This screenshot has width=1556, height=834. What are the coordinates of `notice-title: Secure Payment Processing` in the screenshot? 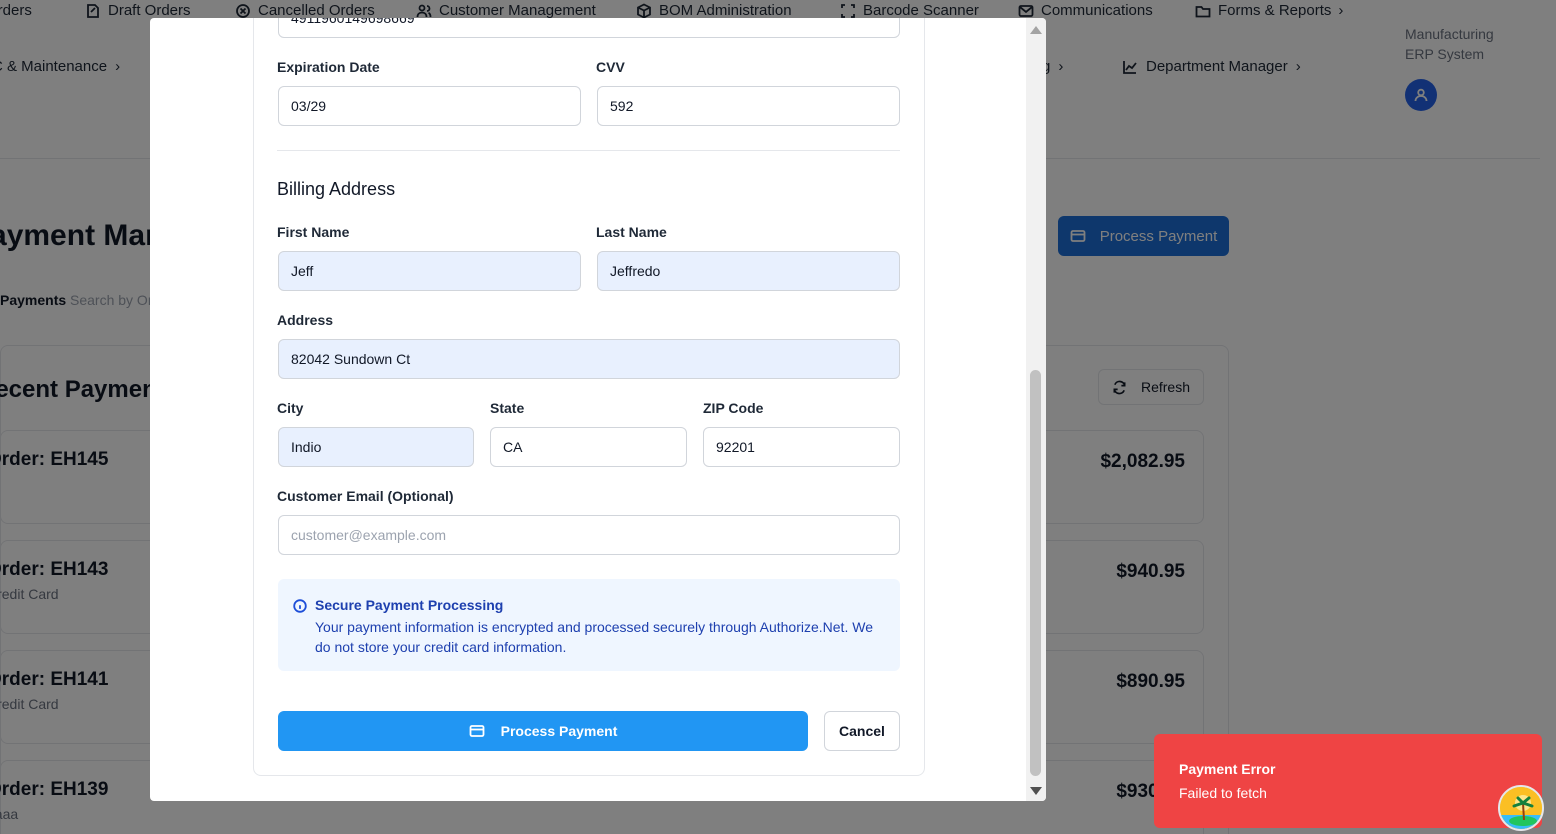 It's located at (409, 605).